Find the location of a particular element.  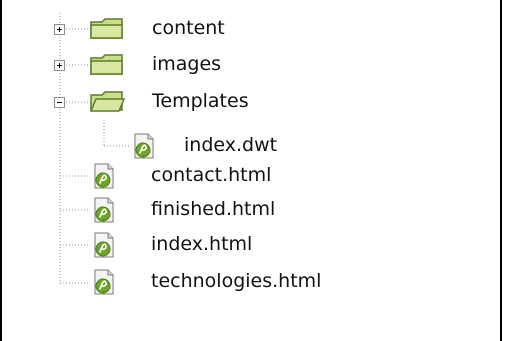

file-label: index.dwt is located at coordinates (231, 145).